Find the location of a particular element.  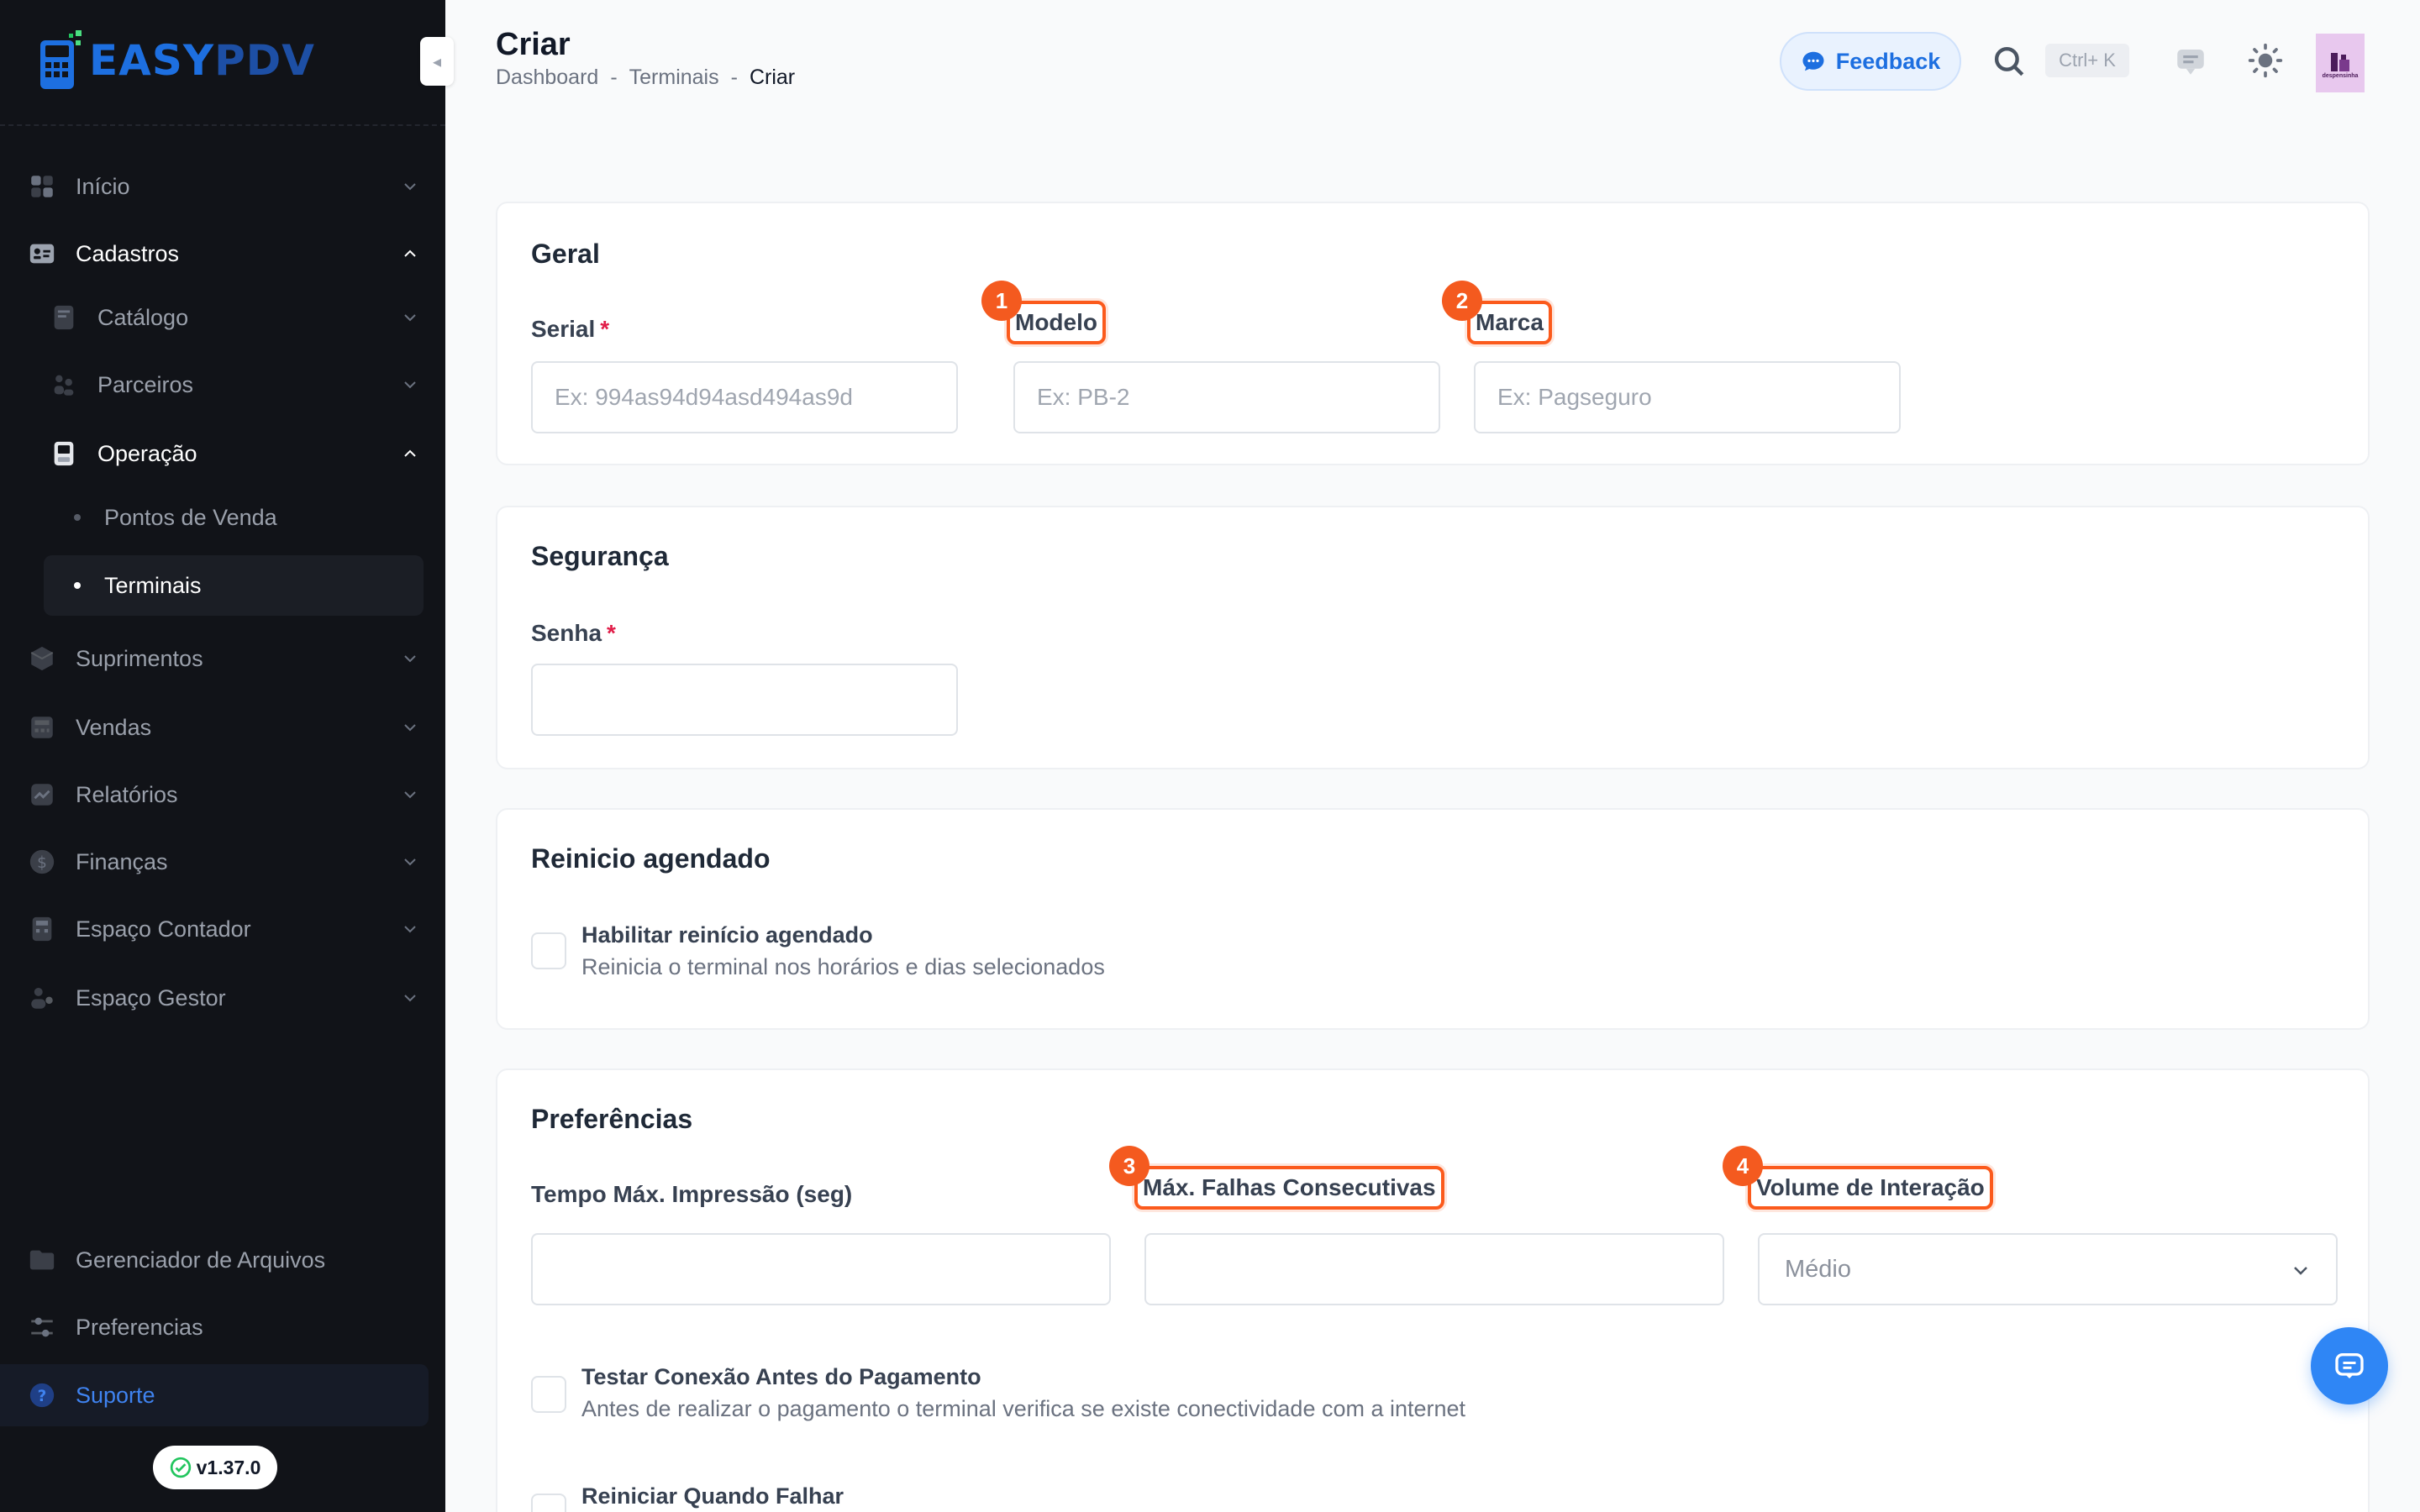

modelo-input is located at coordinates (1226, 397).